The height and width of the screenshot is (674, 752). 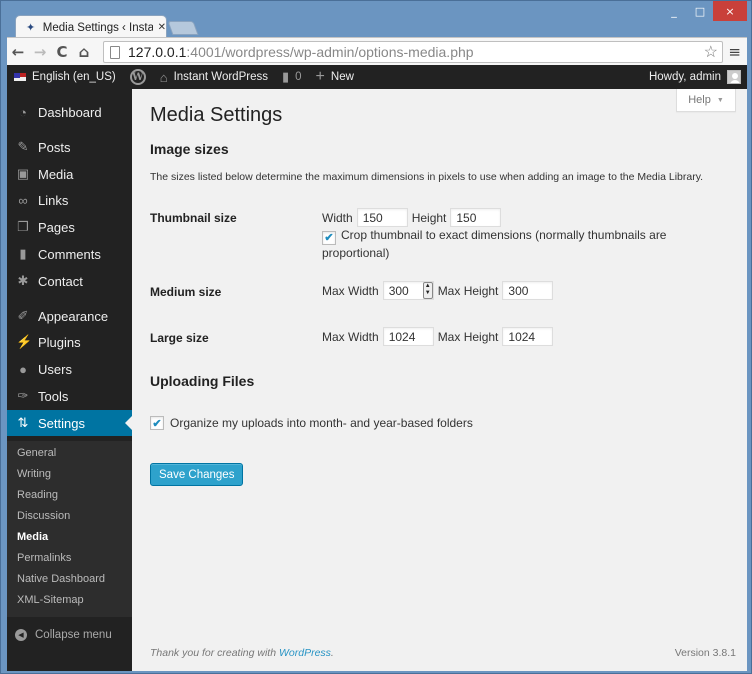 I want to click on sidebar-item-label: Plugins, so click(x=59, y=342).